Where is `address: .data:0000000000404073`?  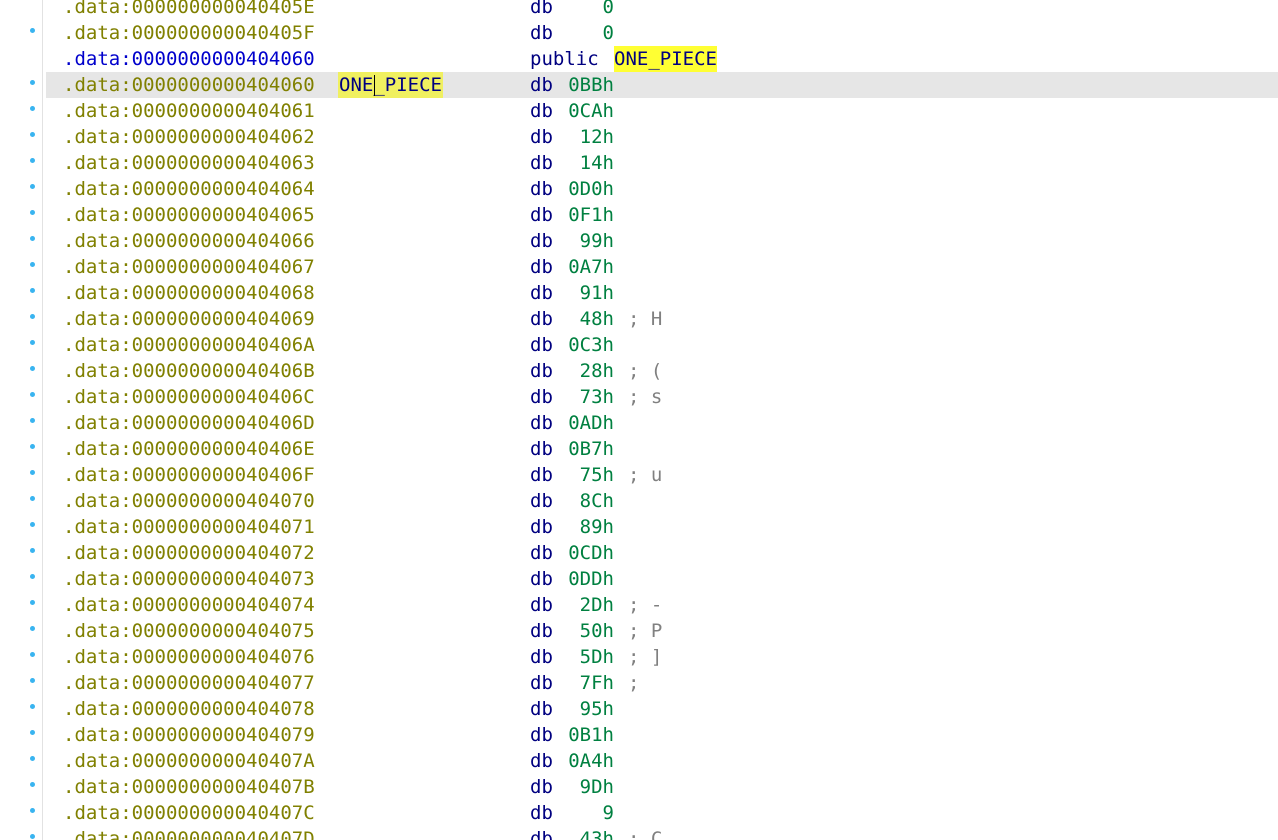
address: .data:0000000000404073 is located at coordinates (189, 579).